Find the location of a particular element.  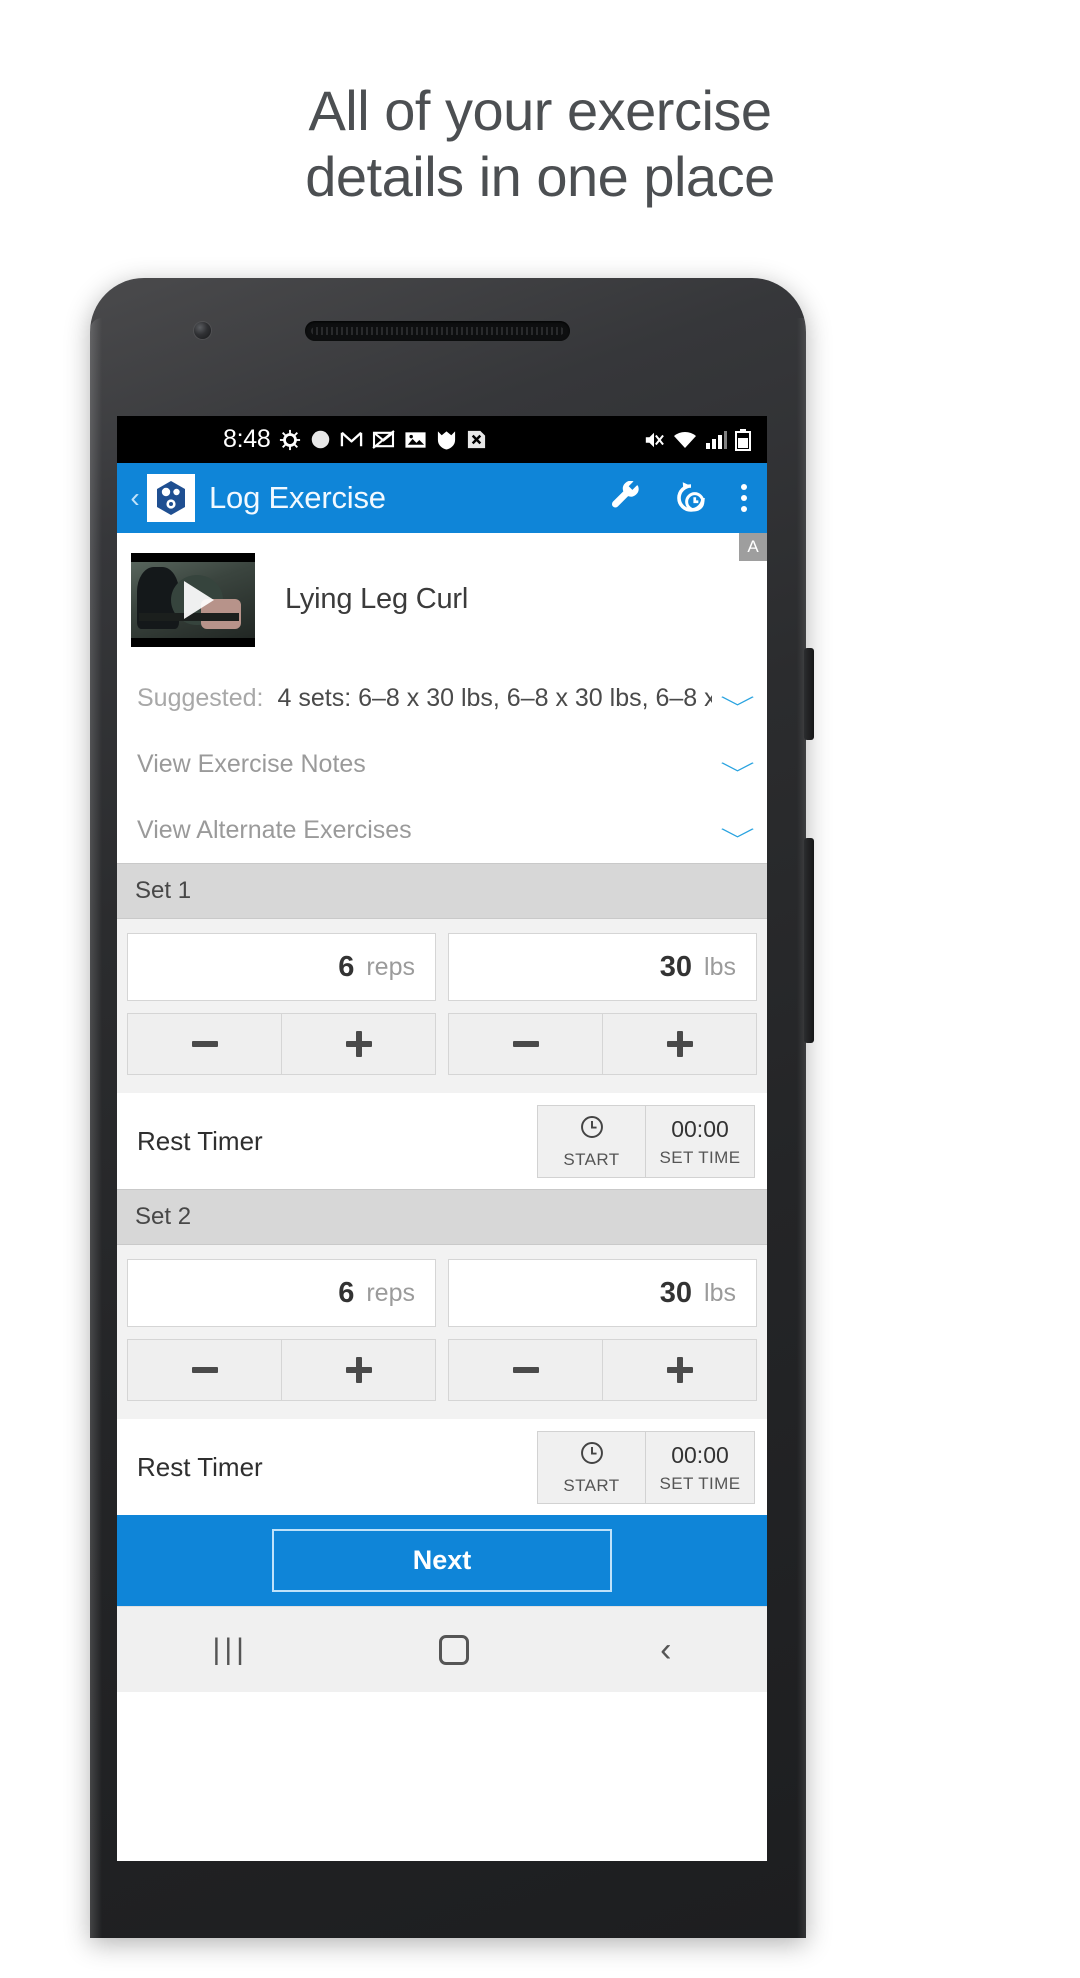

exercise-video-thumbnail is located at coordinates (193, 600).